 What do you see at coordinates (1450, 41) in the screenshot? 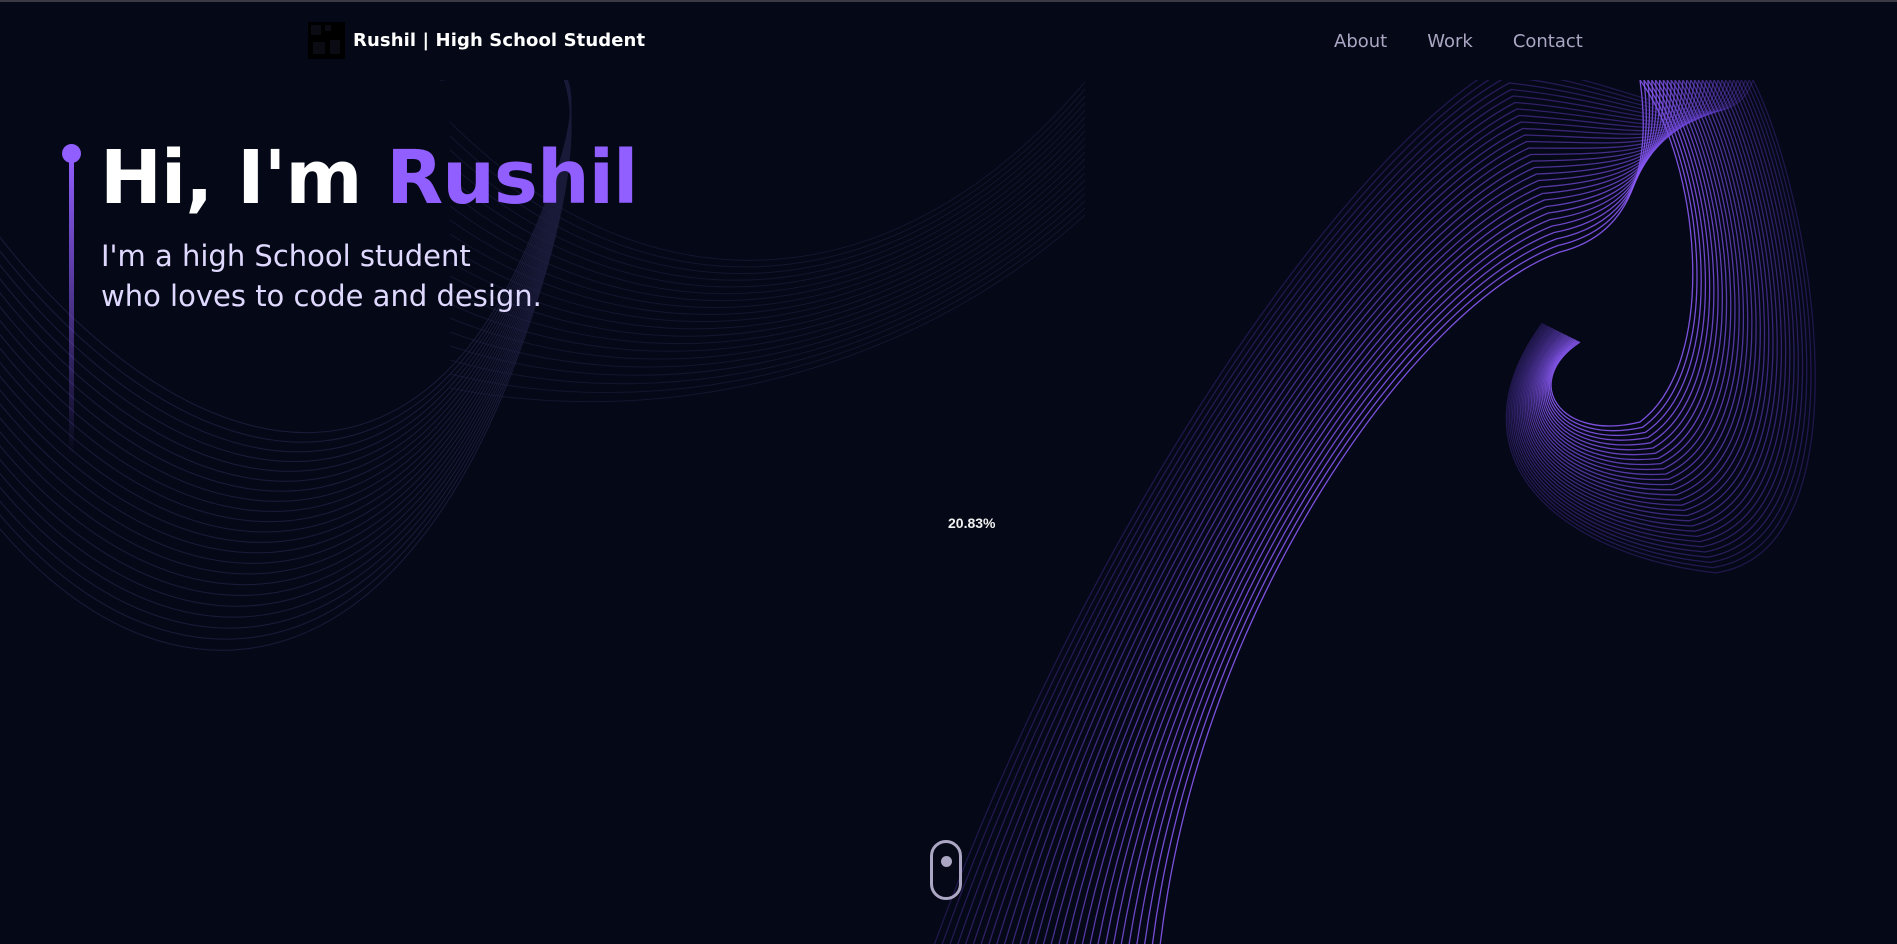
I see `nav-link-work: Work` at bounding box center [1450, 41].